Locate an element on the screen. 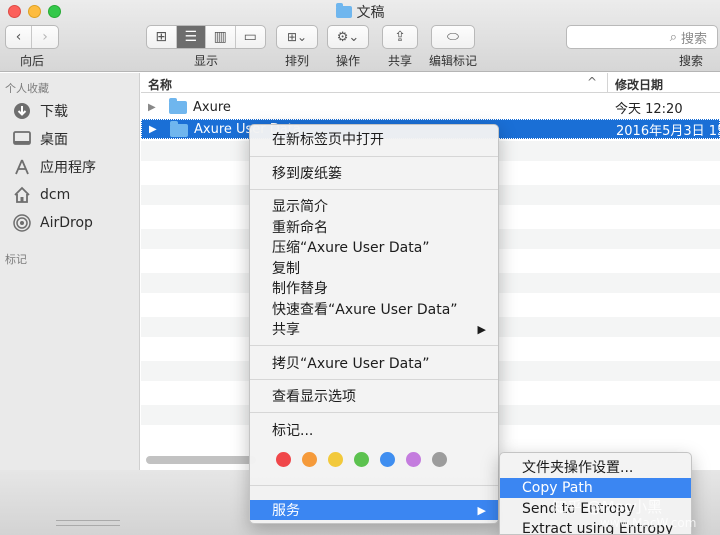 This screenshot has width=720, height=535. favorites-heading: 个人收藏 is located at coordinates (27, 88).